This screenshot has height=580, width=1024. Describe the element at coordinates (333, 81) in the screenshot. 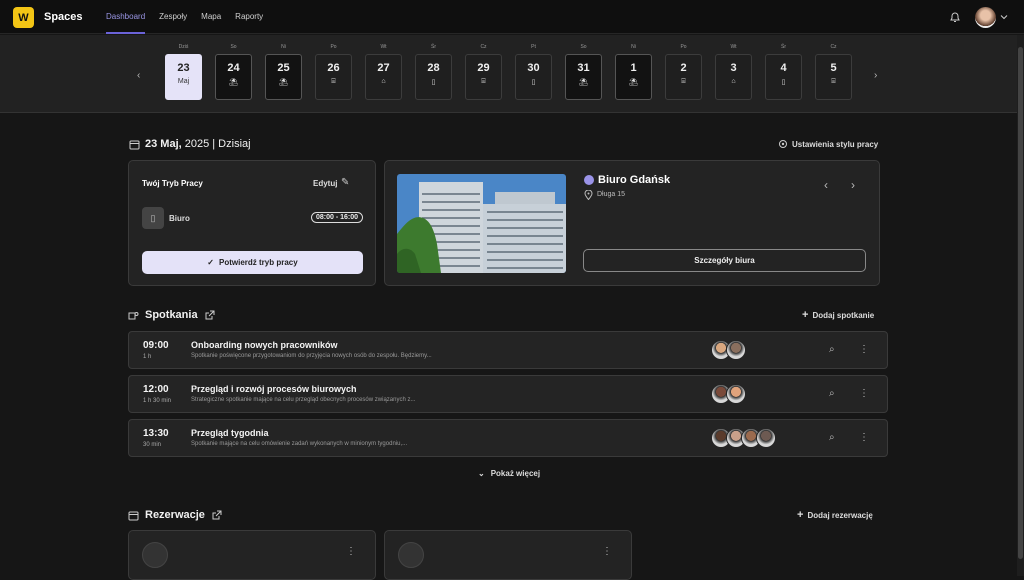

I see `day-mode-icon: ⌸` at that location.